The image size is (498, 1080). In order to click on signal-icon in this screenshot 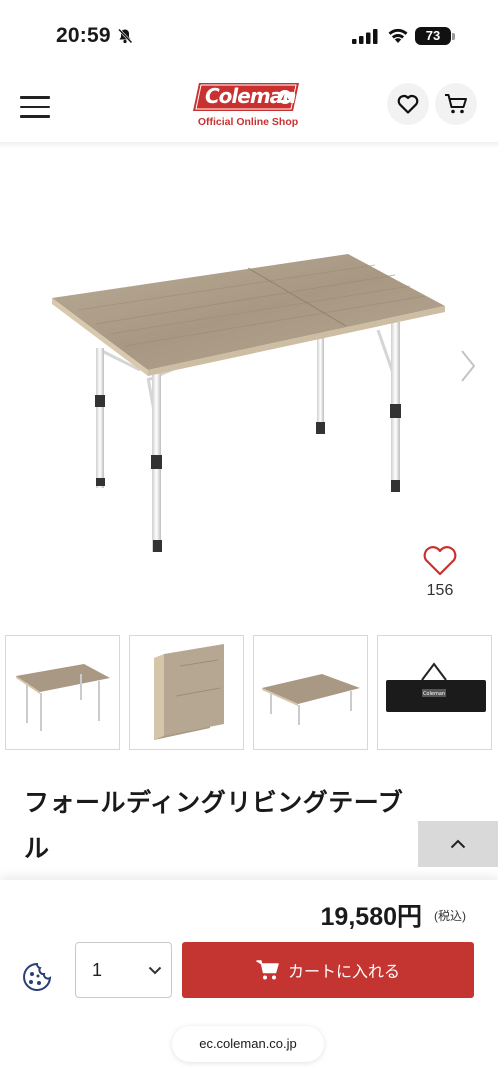, I will do `click(365, 36)`.